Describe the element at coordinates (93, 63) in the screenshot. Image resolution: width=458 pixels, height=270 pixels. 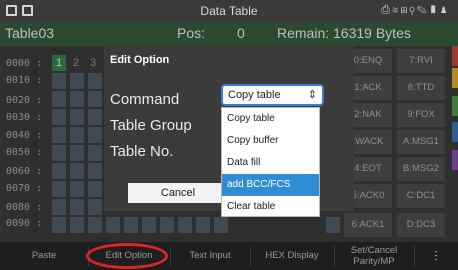
I see `grid-cell: 3` at that location.